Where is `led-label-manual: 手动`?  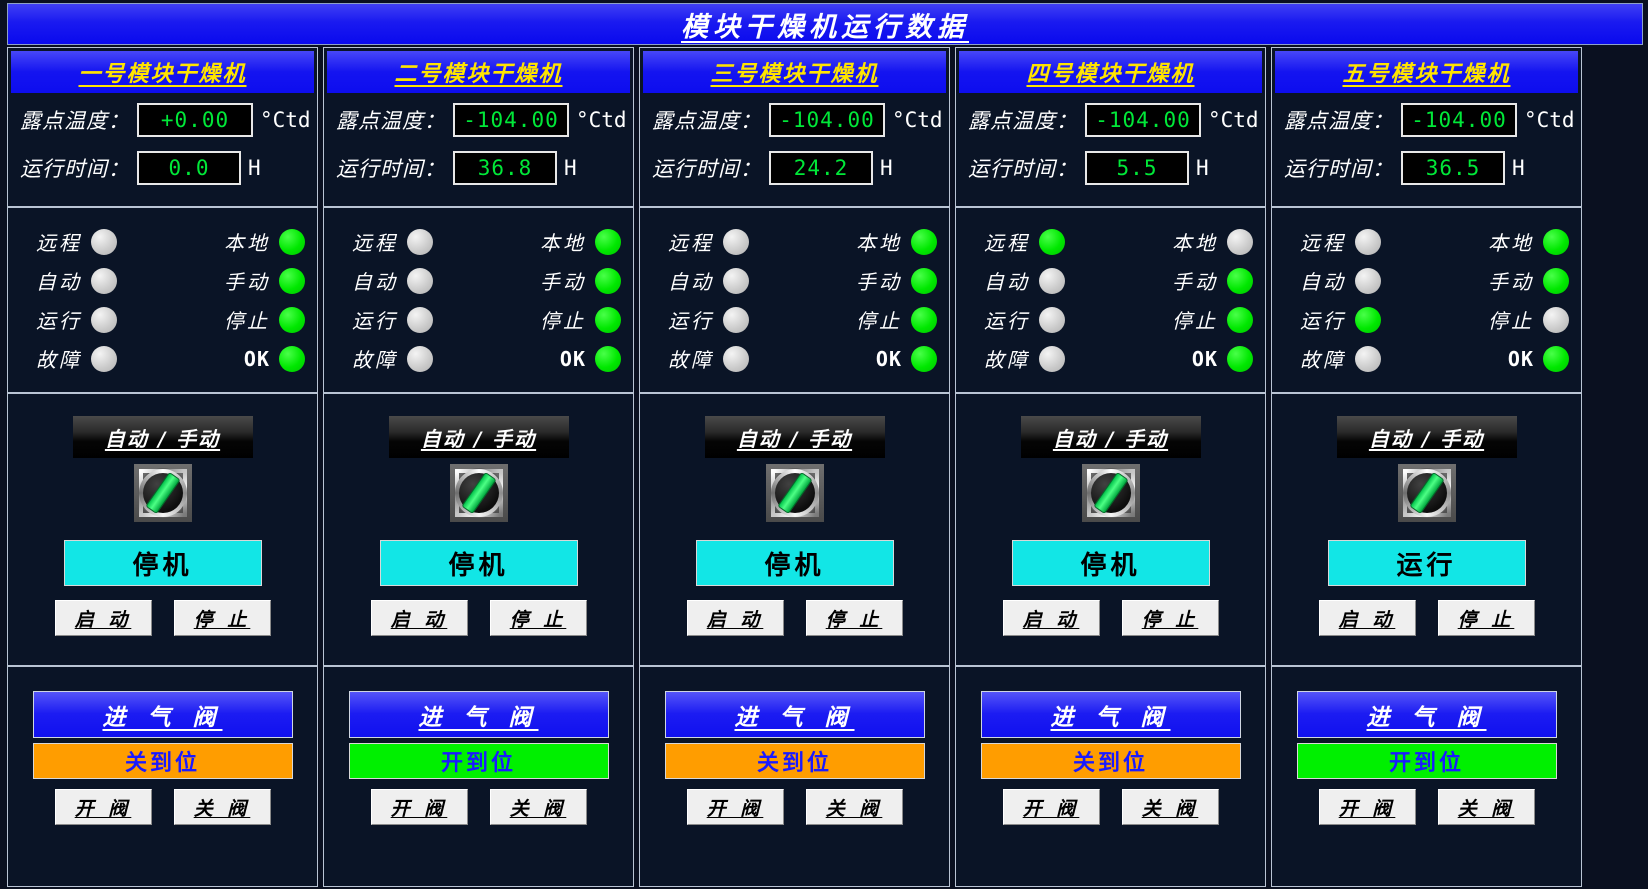
led-label-manual: 手动 is located at coordinates (563, 282).